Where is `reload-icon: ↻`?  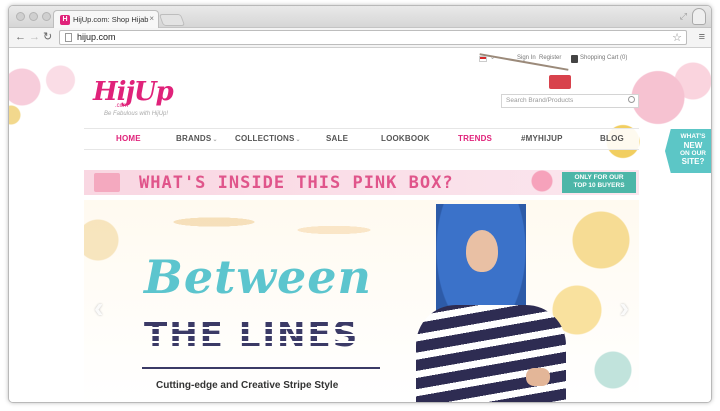 reload-icon: ↻ is located at coordinates (47, 37).